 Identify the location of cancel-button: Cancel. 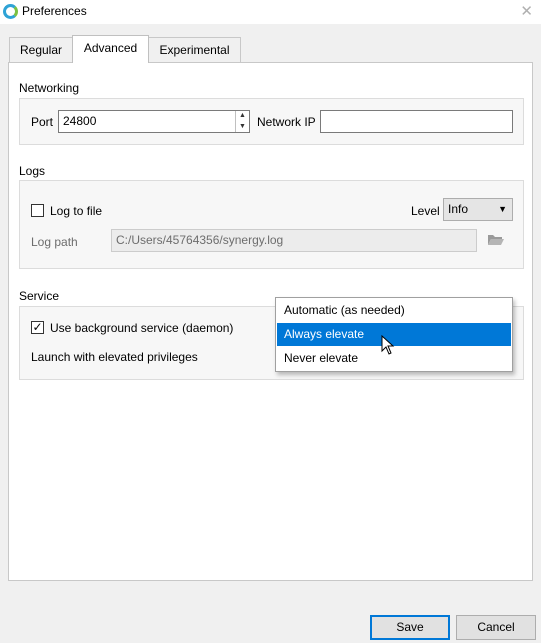
(496, 627).